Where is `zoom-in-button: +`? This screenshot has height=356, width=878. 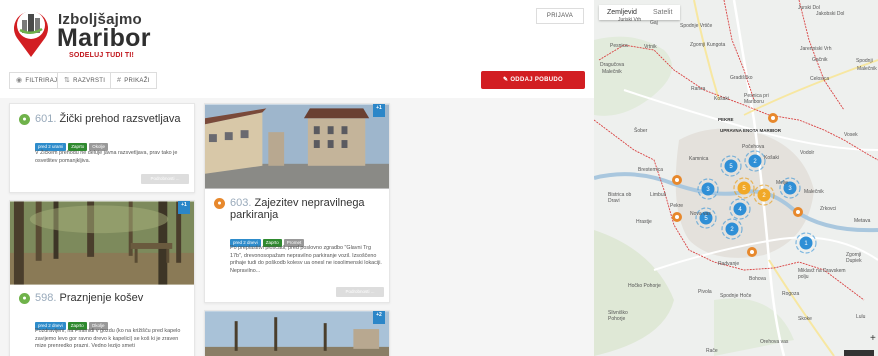
zoom-in-button: + is located at coordinates (873, 338).